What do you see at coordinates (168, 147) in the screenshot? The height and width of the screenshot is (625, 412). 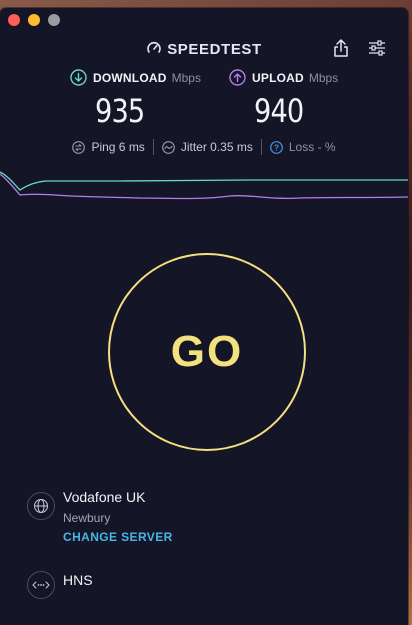 I see `jitter-icon` at bounding box center [168, 147].